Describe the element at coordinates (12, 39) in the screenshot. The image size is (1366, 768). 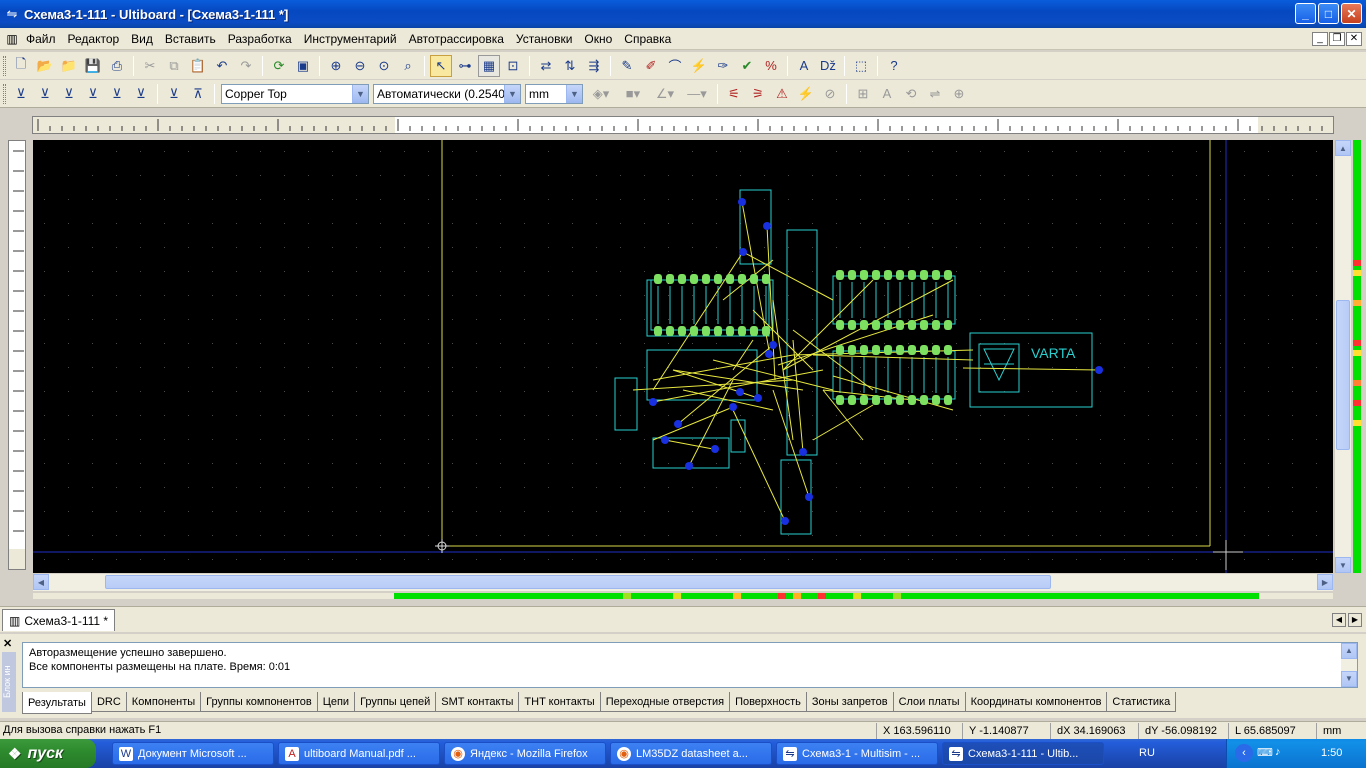
I see `document-icon: ▥` at that location.